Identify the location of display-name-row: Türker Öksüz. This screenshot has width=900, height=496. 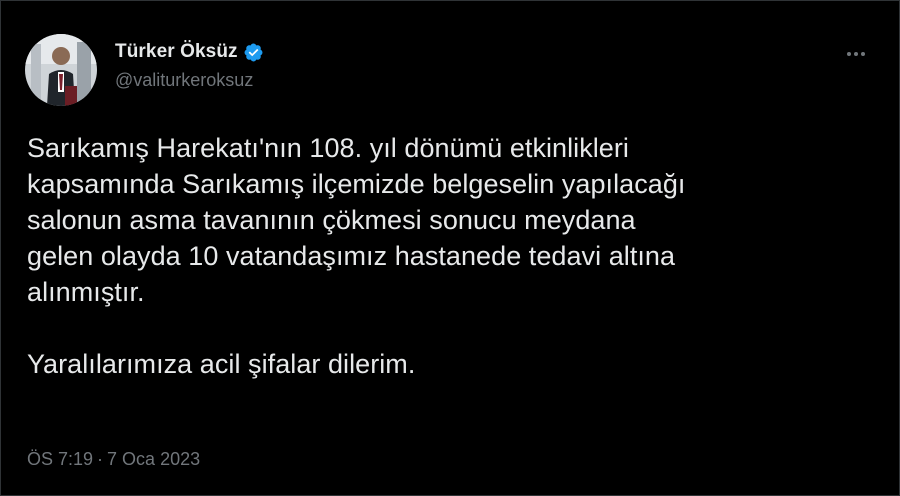
(189, 52).